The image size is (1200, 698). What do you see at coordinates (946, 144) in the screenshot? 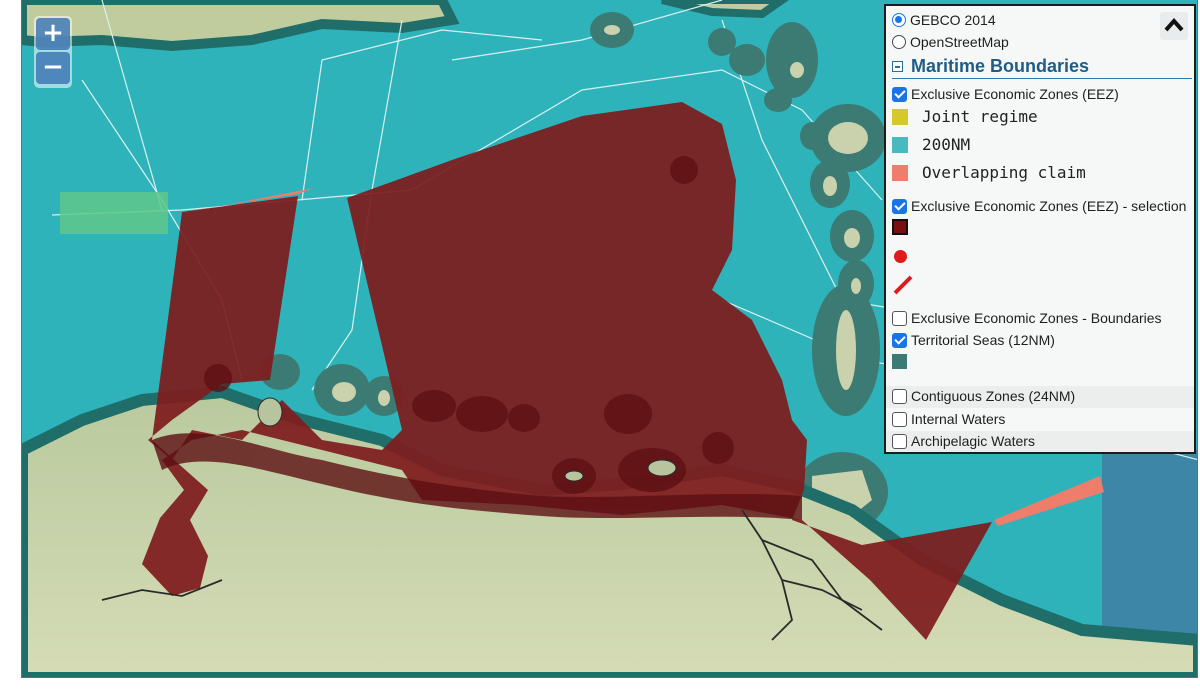
I see `legend-label: 200NM` at bounding box center [946, 144].